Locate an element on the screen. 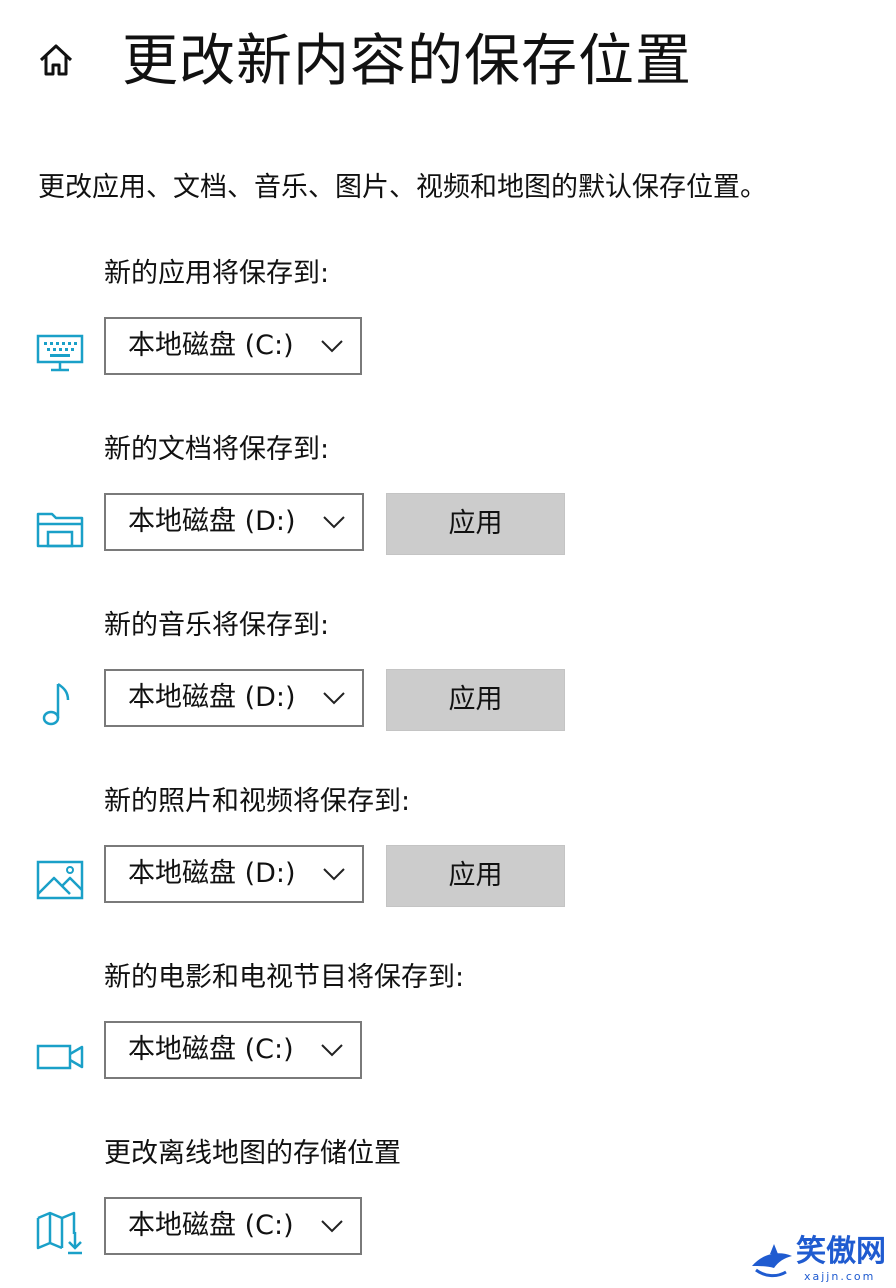 The height and width of the screenshot is (1288, 896). section-documents: 新的文档将保存到: 本地磁盘 (D:) 应用 is located at coordinates (448, 495).